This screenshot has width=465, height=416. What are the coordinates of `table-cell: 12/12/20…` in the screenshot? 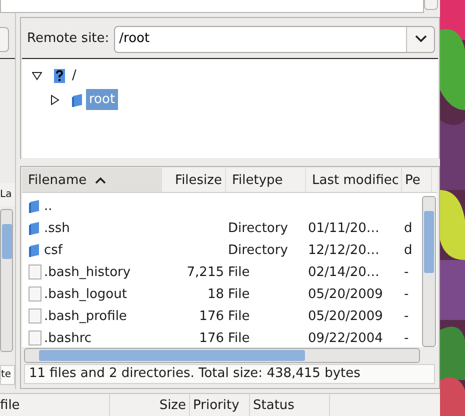 It's located at (344, 250).